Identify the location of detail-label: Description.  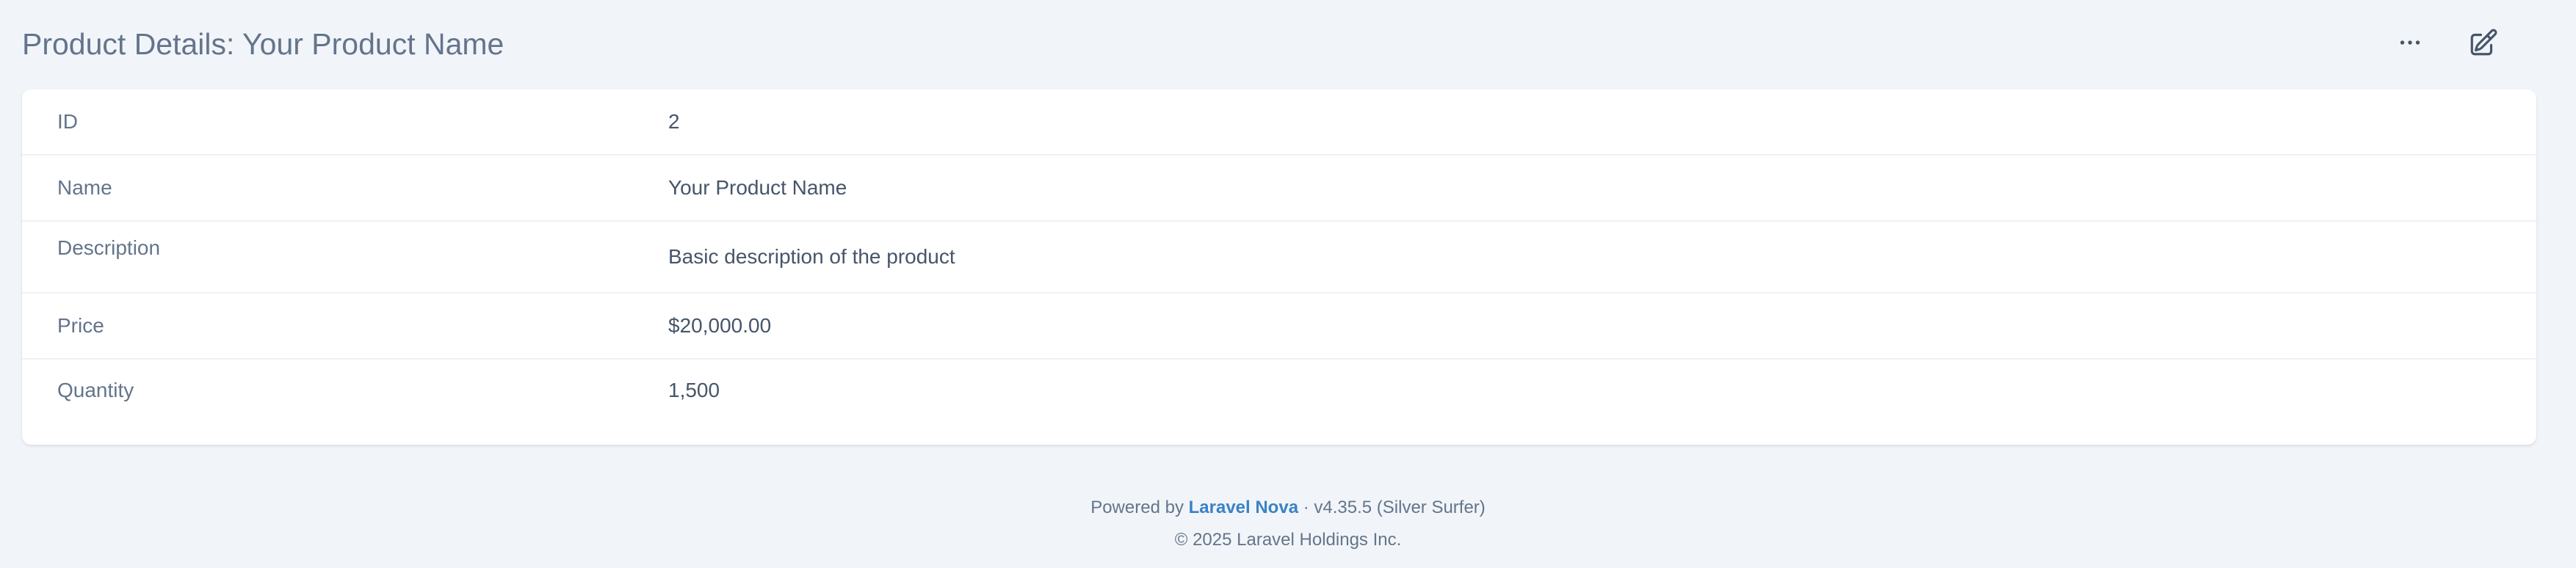
(109, 248).